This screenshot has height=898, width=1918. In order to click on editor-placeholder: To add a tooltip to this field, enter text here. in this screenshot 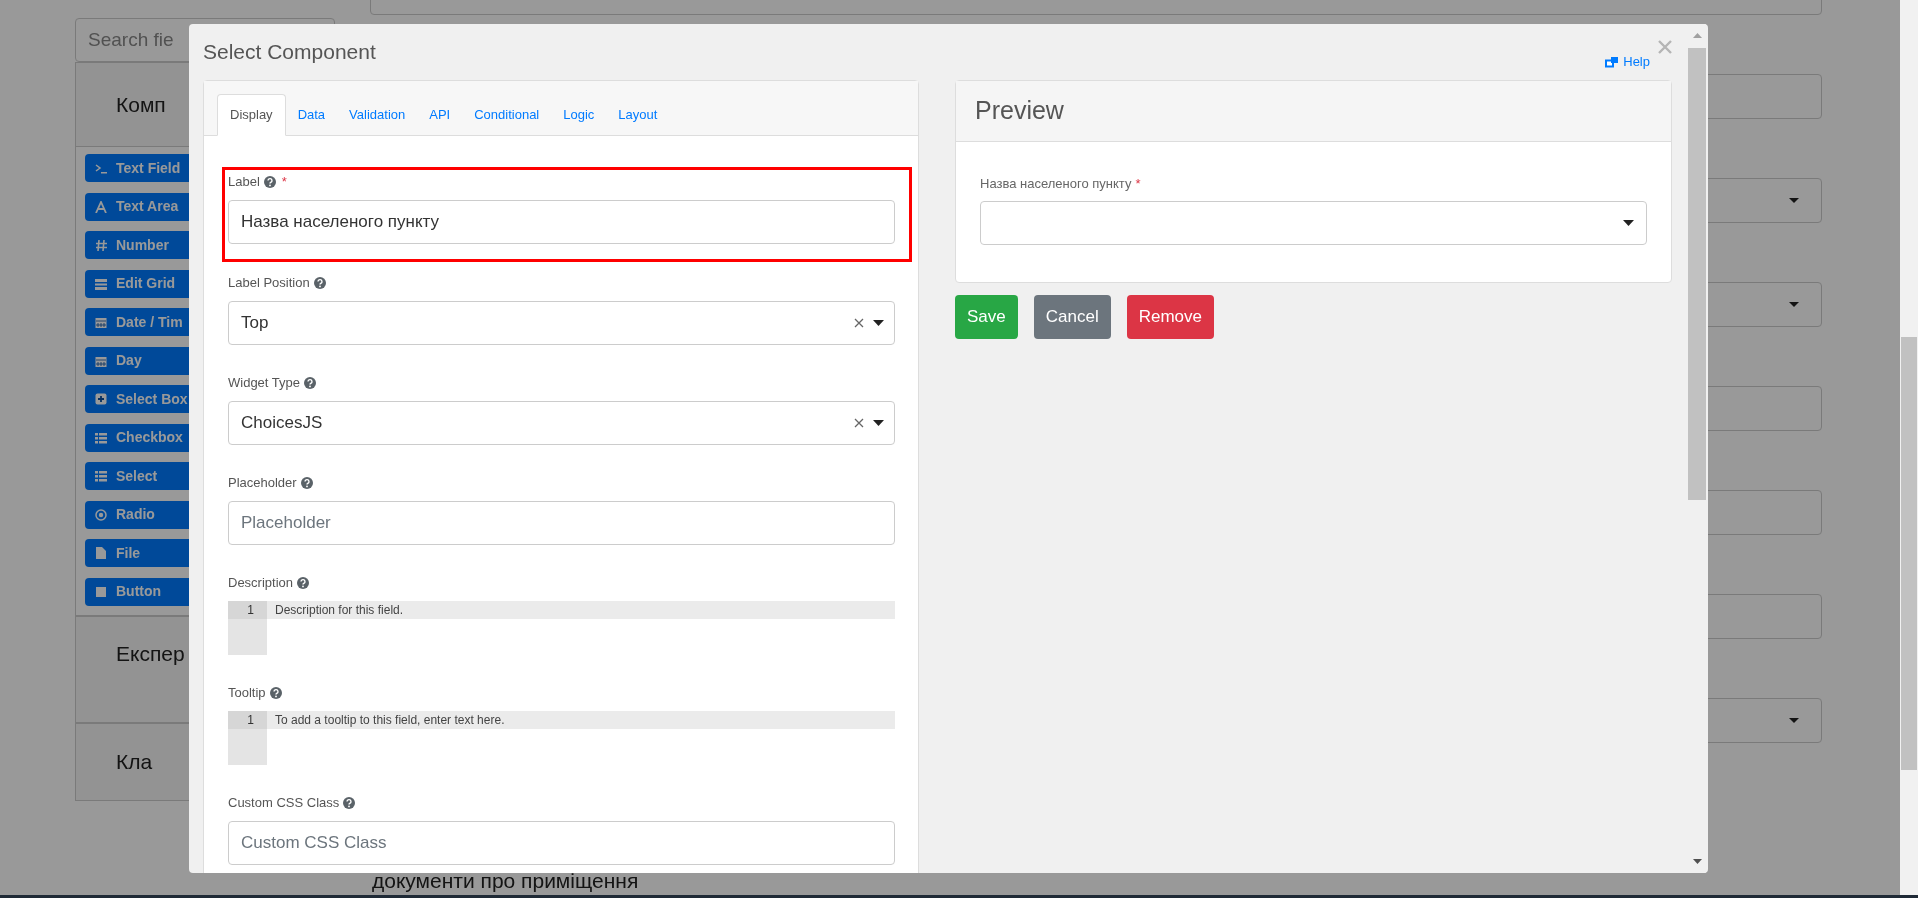, I will do `click(581, 720)`.